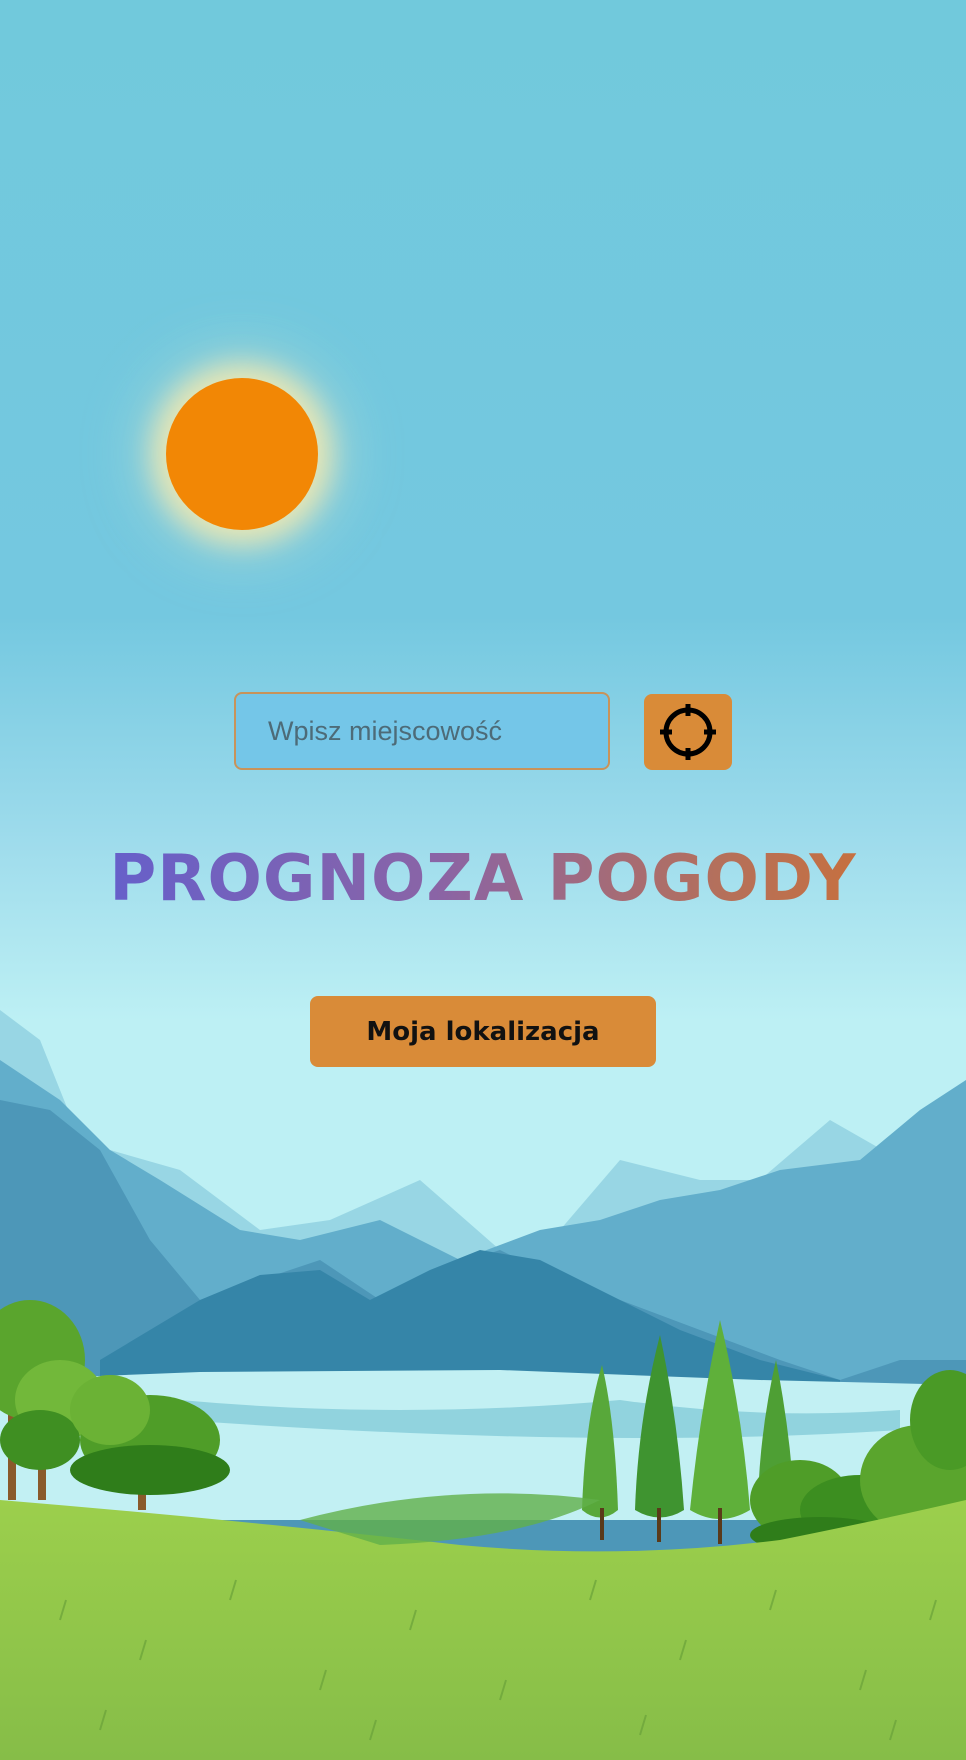 Image resolution: width=966 pixels, height=1760 pixels. What do you see at coordinates (242, 454) in the screenshot?
I see `sun-icon` at bounding box center [242, 454].